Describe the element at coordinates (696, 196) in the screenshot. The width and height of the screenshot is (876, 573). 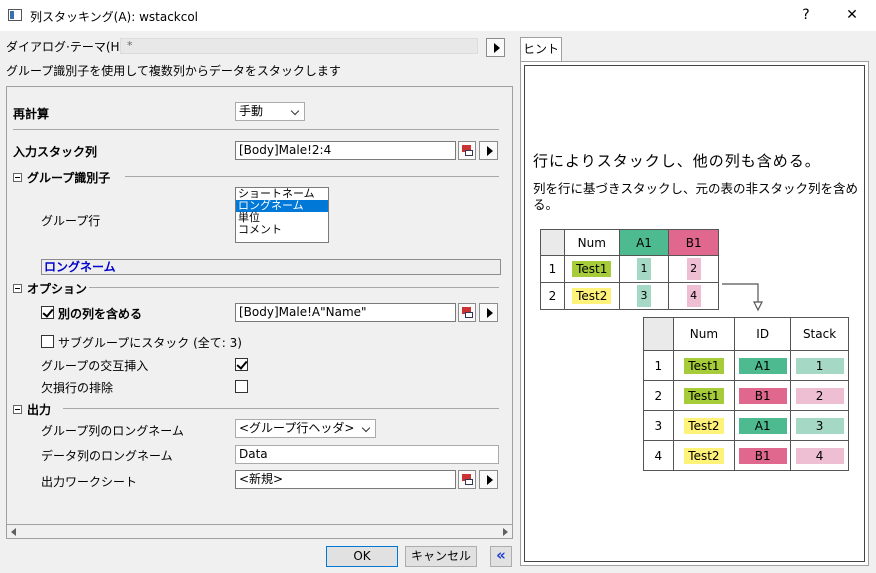
I see `hint-body: 列を行に基づきスタックし、元の表の非スタック列を含める。` at that location.